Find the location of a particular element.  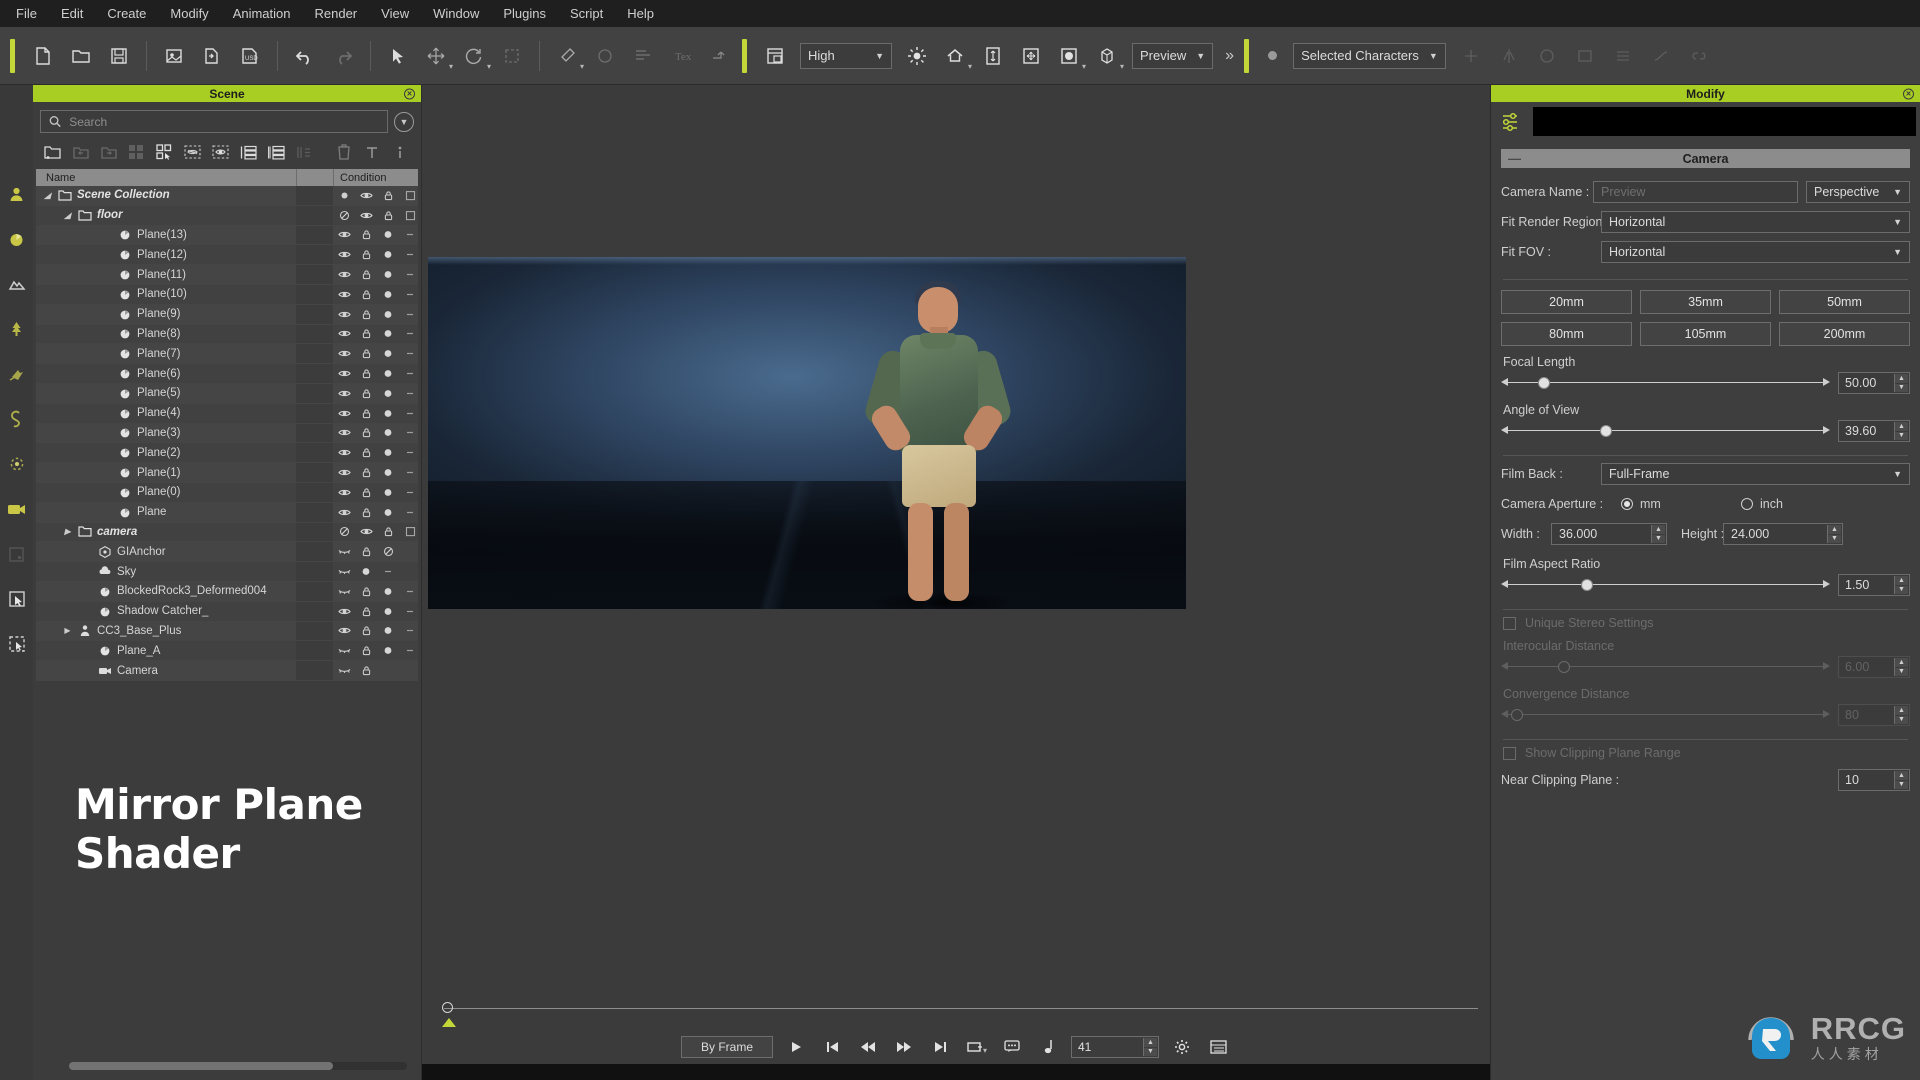

chevron-down-icon-box: ▾ is located at coordinates (1122, 66).